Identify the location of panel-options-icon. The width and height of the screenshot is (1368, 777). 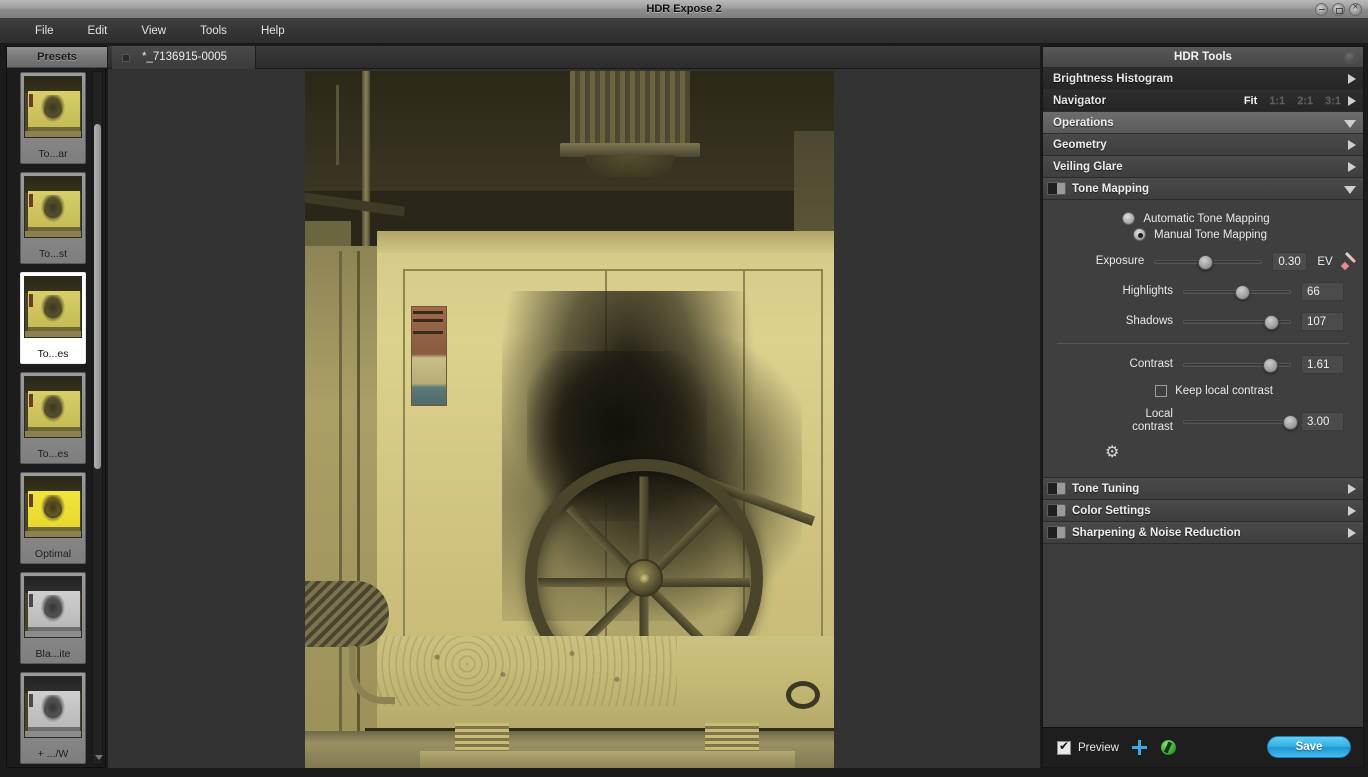
(1350, 57).